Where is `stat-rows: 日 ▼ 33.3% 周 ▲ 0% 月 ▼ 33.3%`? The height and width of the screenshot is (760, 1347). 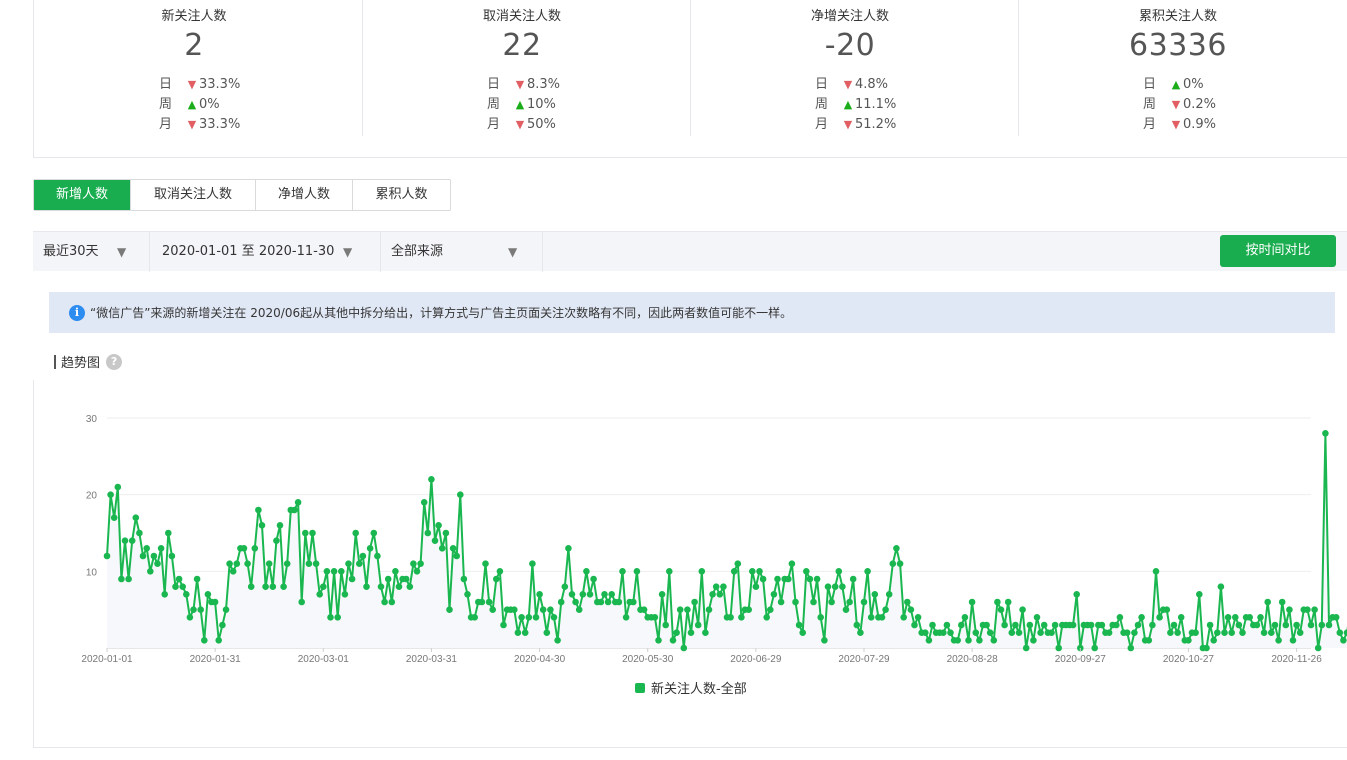
stat-rows: 日 ▼ 33.3% 周 ▲ 0% 月 ▼ 33.3% is located at coordinates (199, 105).